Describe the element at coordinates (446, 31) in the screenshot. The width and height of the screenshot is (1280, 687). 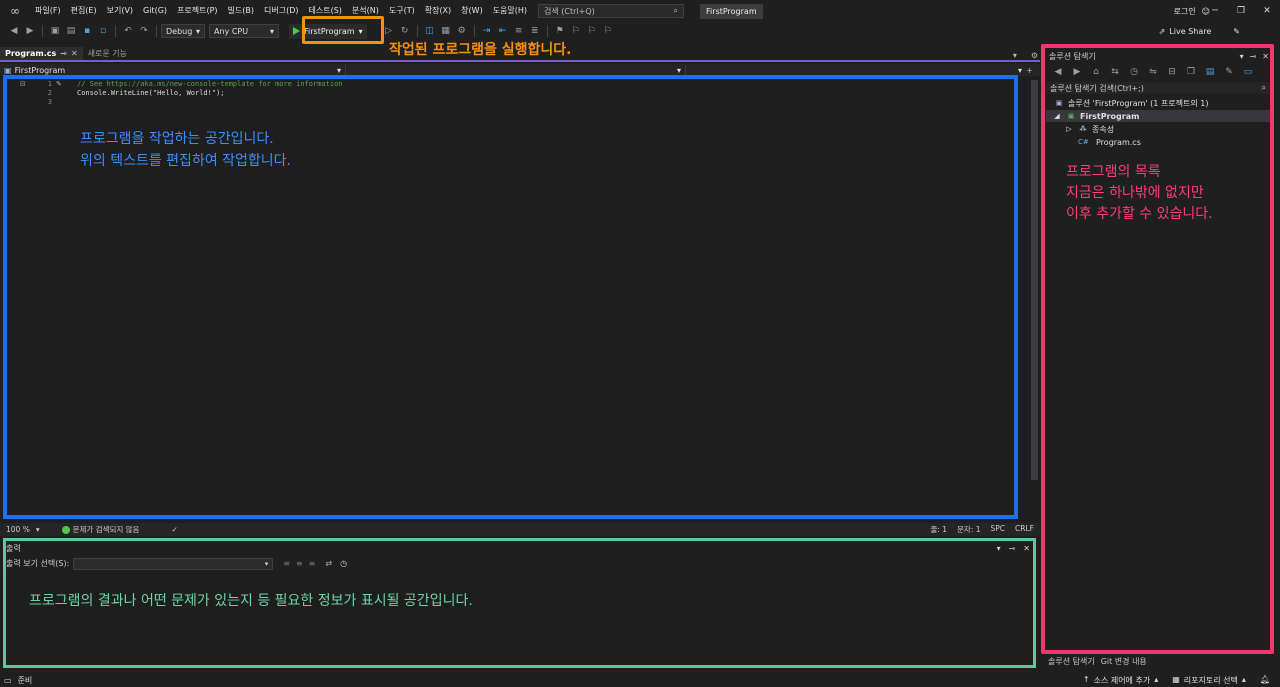
I see `layout-icon: ▦` at that location.